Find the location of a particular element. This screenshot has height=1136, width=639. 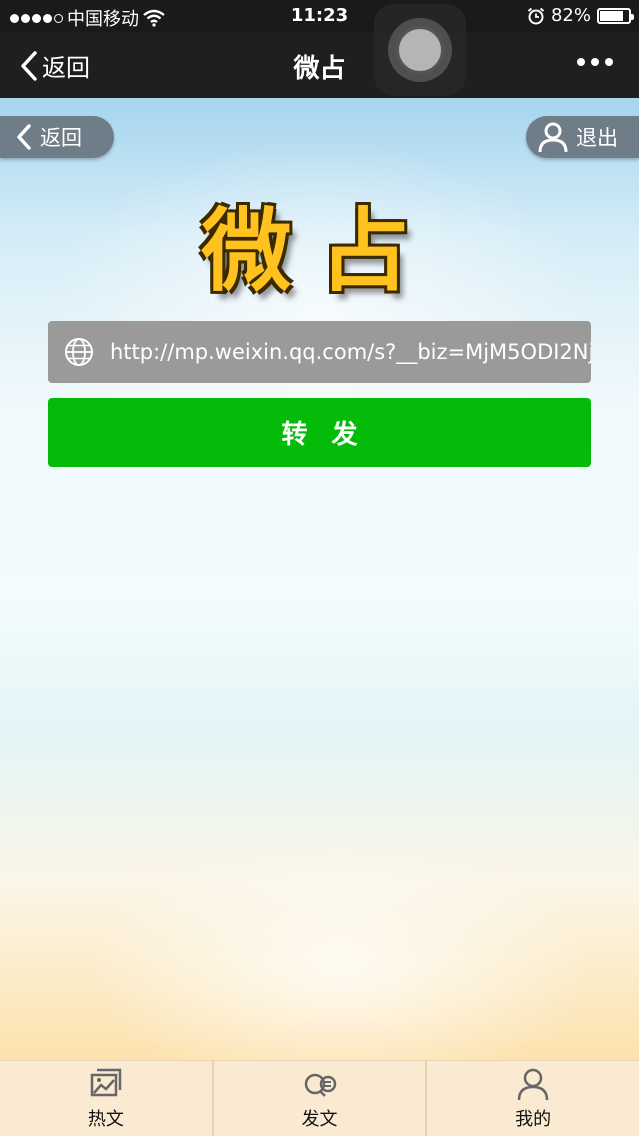

tab-mine: 我的 is located at coordinates (533, 1098).